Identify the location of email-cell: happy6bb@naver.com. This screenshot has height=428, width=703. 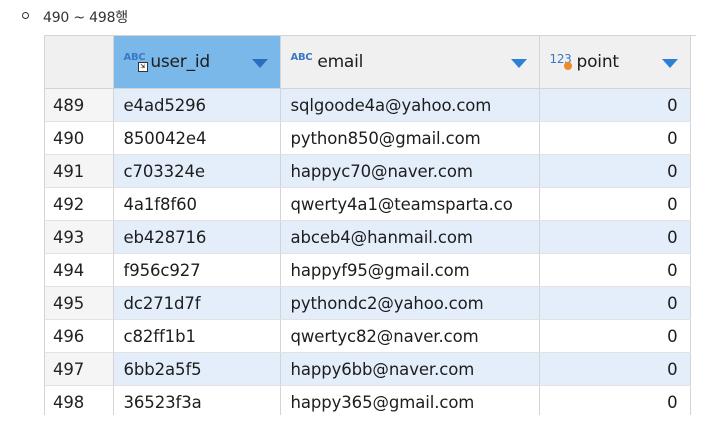
(410, 369).